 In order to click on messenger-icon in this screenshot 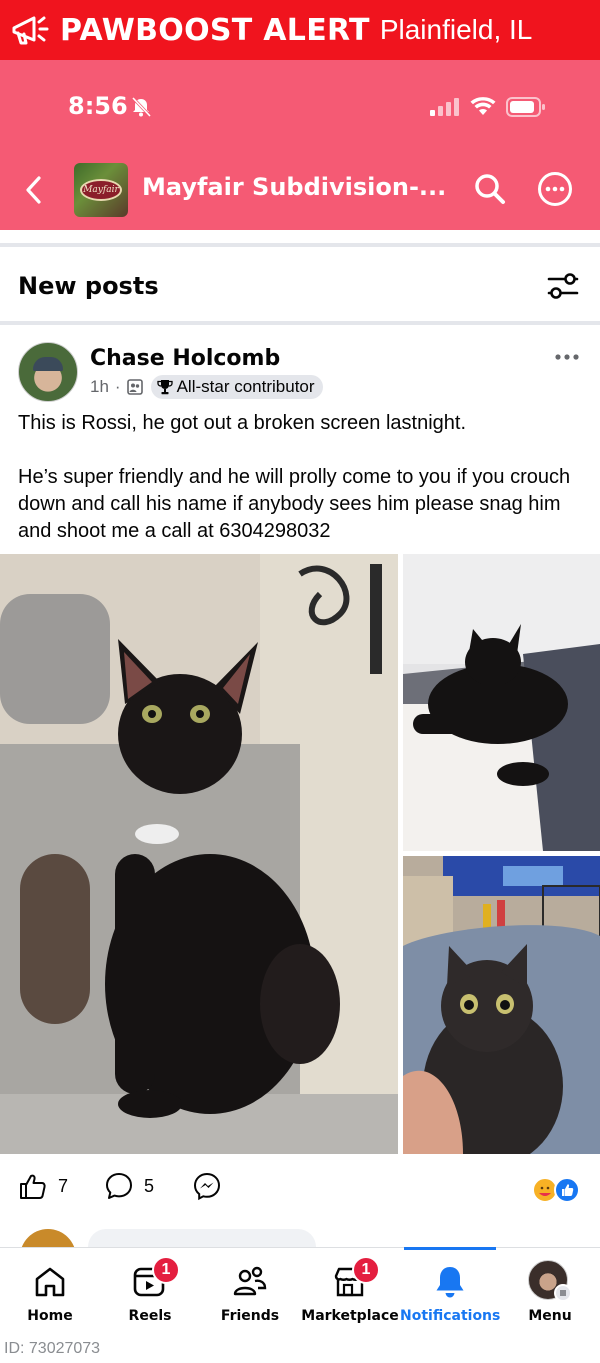, I will do `click(207, 1186)`.